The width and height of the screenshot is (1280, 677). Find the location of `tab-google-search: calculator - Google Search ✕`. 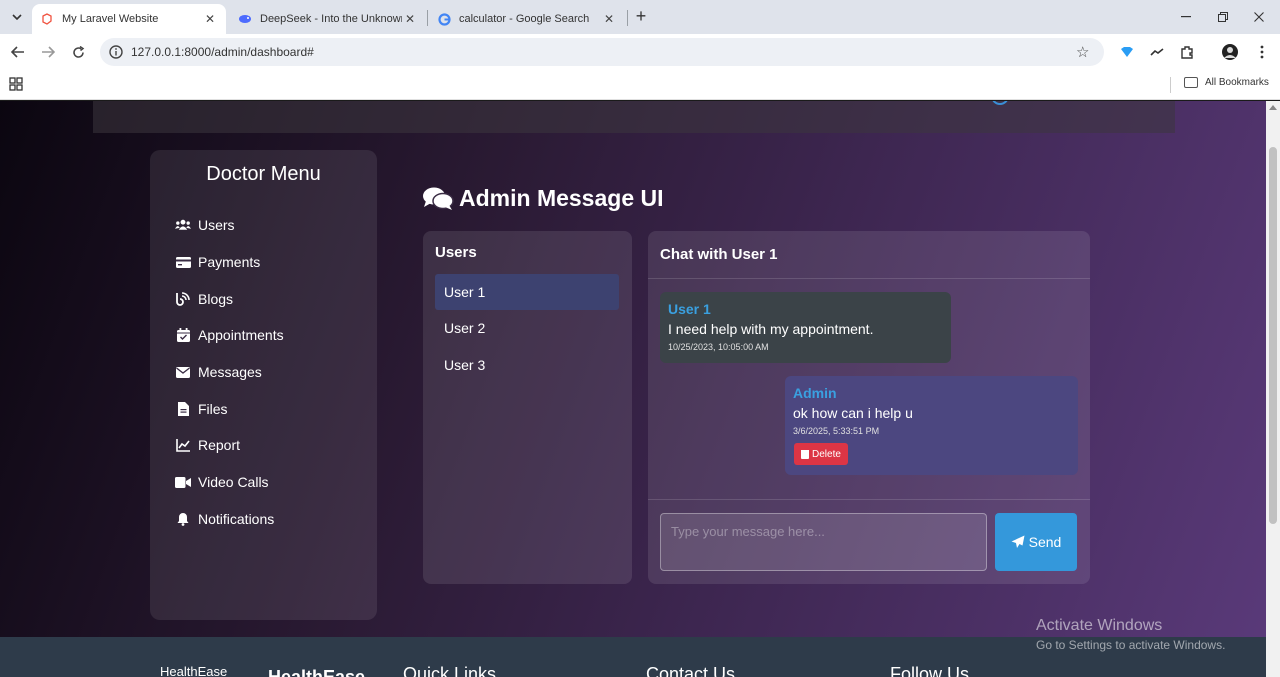

tab-google-search: calculator - Google Search ✕ is located at coordinates (527, 19).